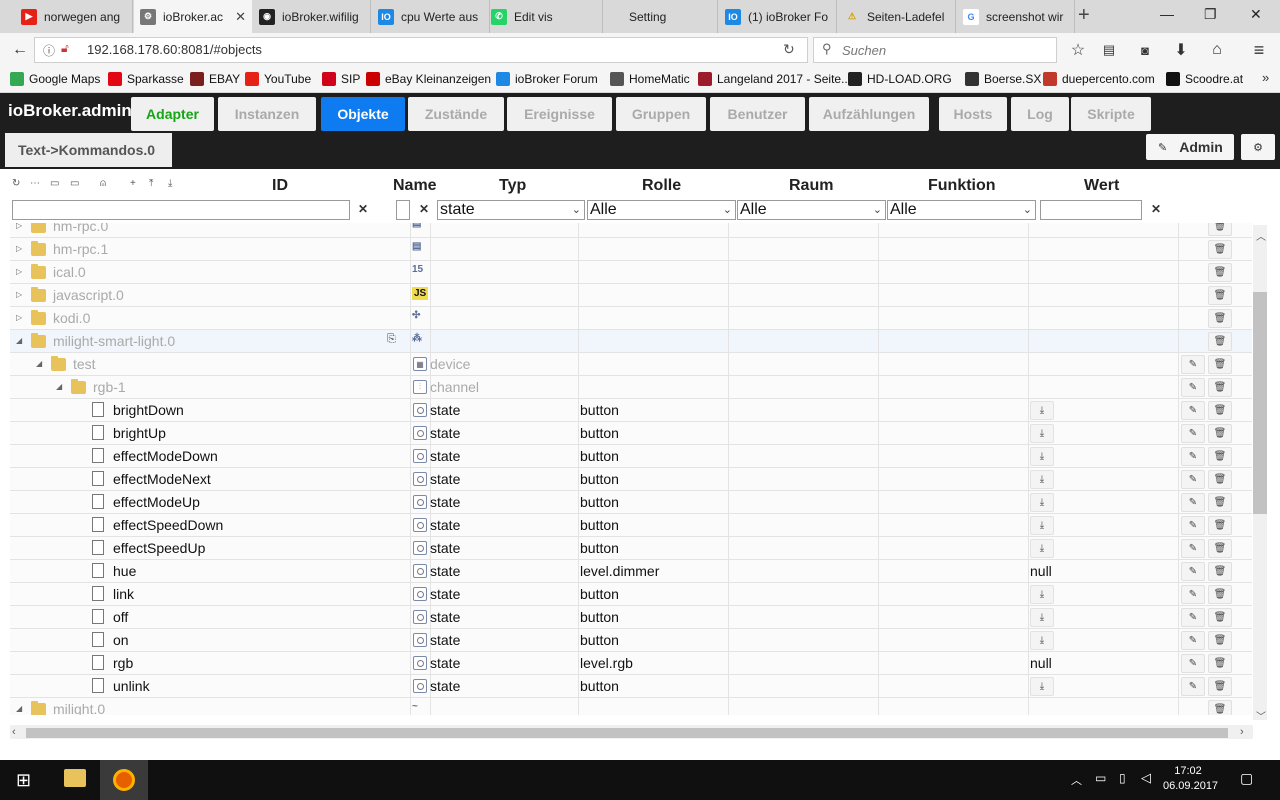 The height and width of the screenshot is (800, 1280). Describe the element at coordinates (54, 183) in the screenshot. I see `collapse-folders-icon: ▭` at that location.